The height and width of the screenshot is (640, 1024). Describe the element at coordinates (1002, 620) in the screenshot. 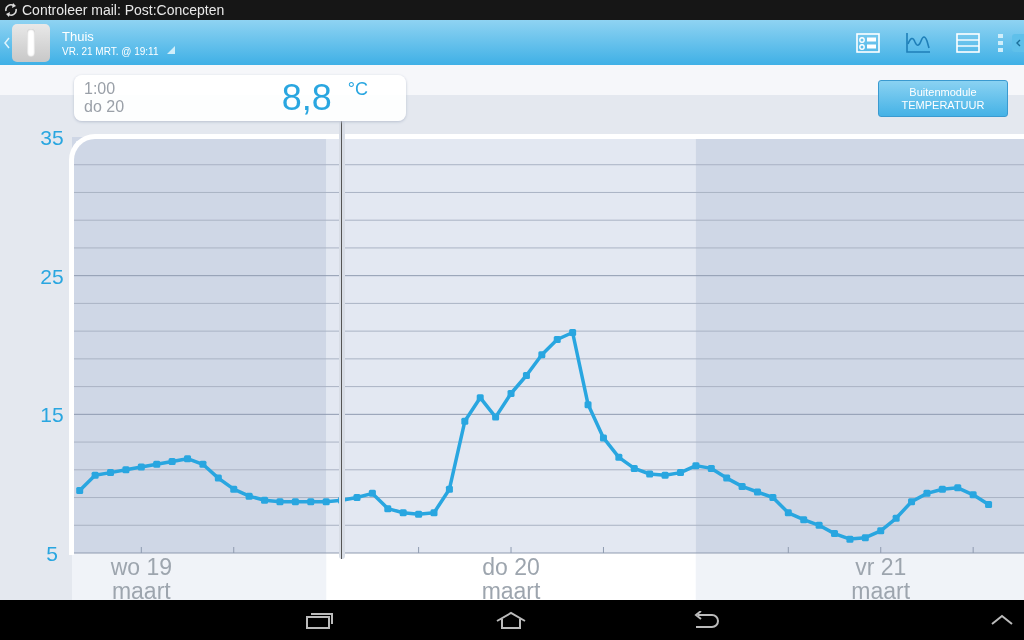

I see `up-caret-icon` at that location.